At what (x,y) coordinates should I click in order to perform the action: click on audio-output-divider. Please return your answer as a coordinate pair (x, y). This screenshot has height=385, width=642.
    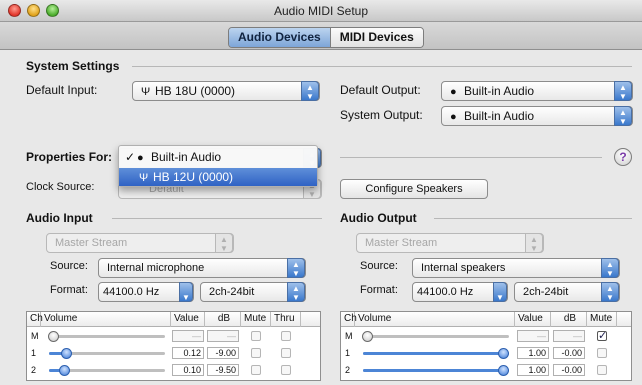
    Looking at the image, I should click on (533, 218).